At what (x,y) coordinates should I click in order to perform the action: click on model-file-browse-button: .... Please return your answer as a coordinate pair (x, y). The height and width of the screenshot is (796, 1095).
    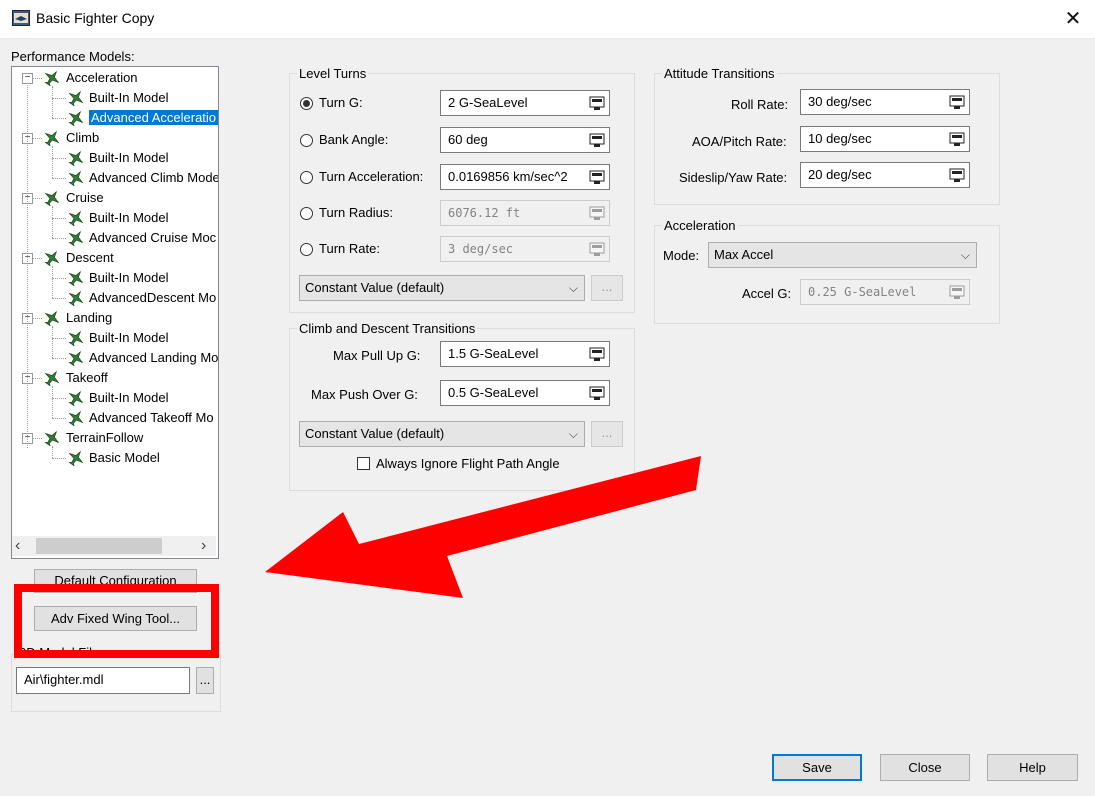
    Looking at the image, I should click on (205, 680).